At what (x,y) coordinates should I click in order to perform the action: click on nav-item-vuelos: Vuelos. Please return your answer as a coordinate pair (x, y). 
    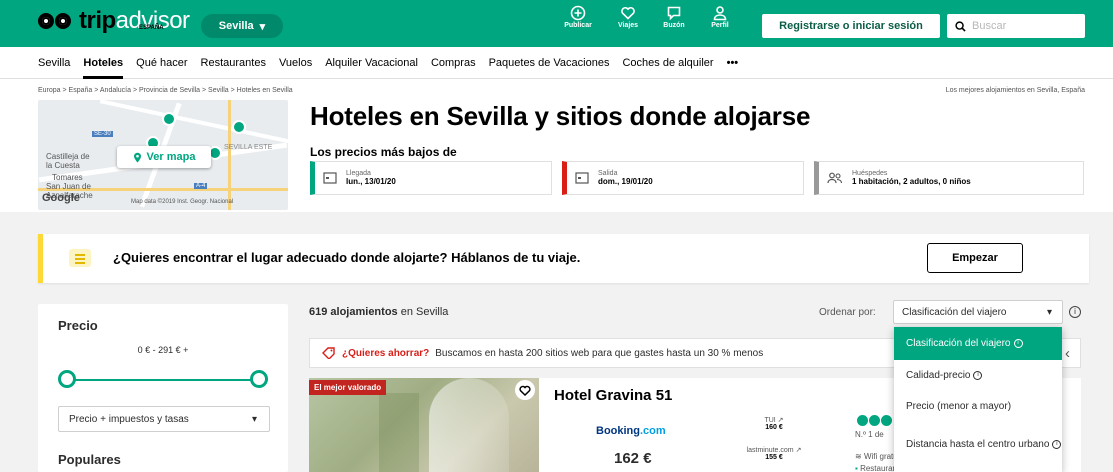
    Looking at the image, I should click on (295, 63).